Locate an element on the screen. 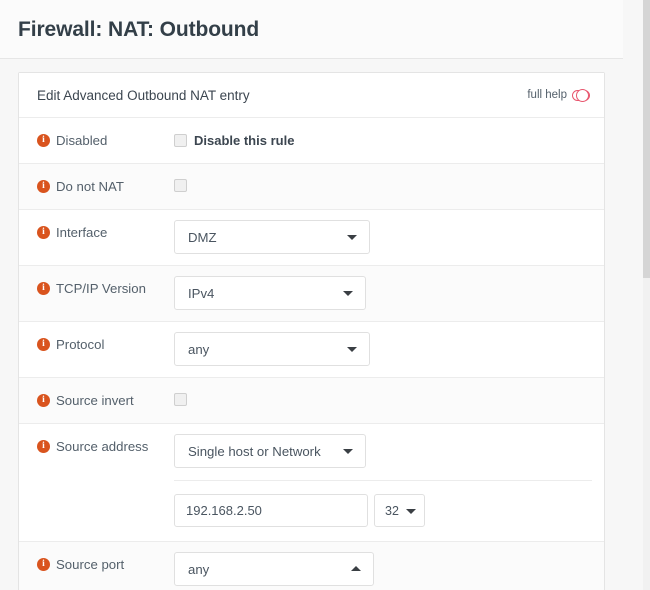 The image size is (650, 590). tcp-ip-version-select: IPv4 is located at coordinates (270, 293).